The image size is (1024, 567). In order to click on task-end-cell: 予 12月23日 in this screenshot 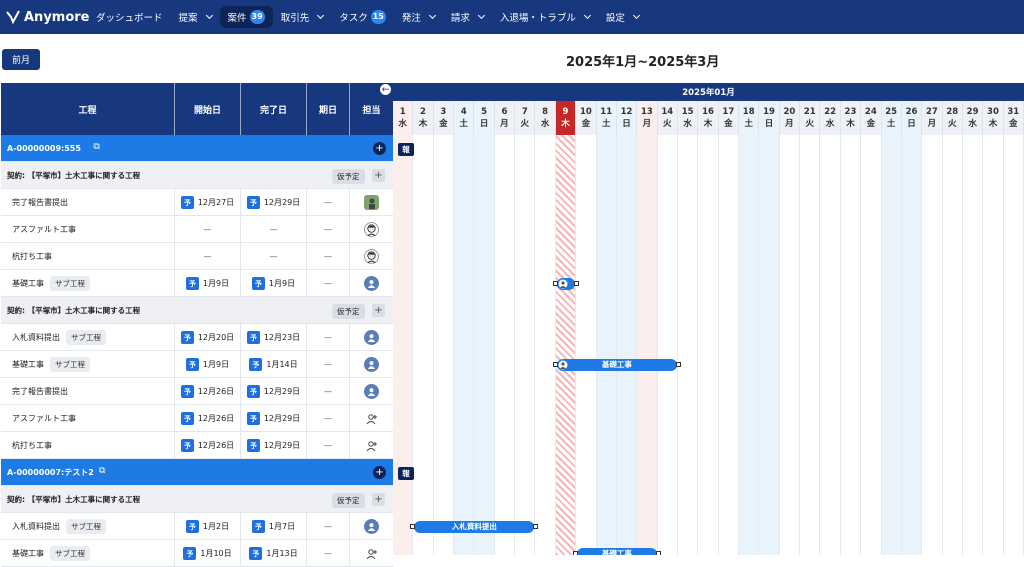, I will do `click(274, 337)`.